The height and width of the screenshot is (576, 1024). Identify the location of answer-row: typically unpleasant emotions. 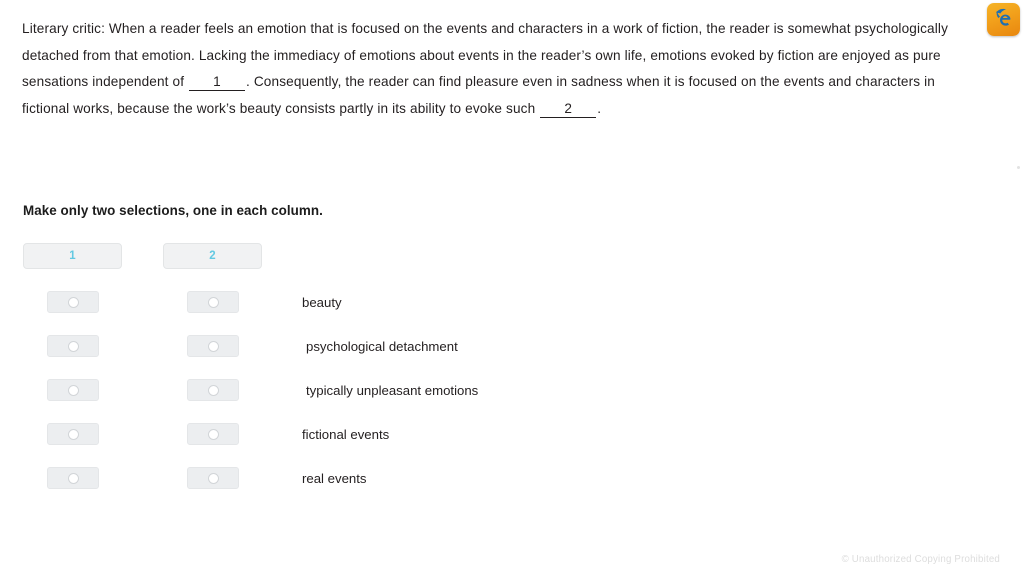
(250, 390).